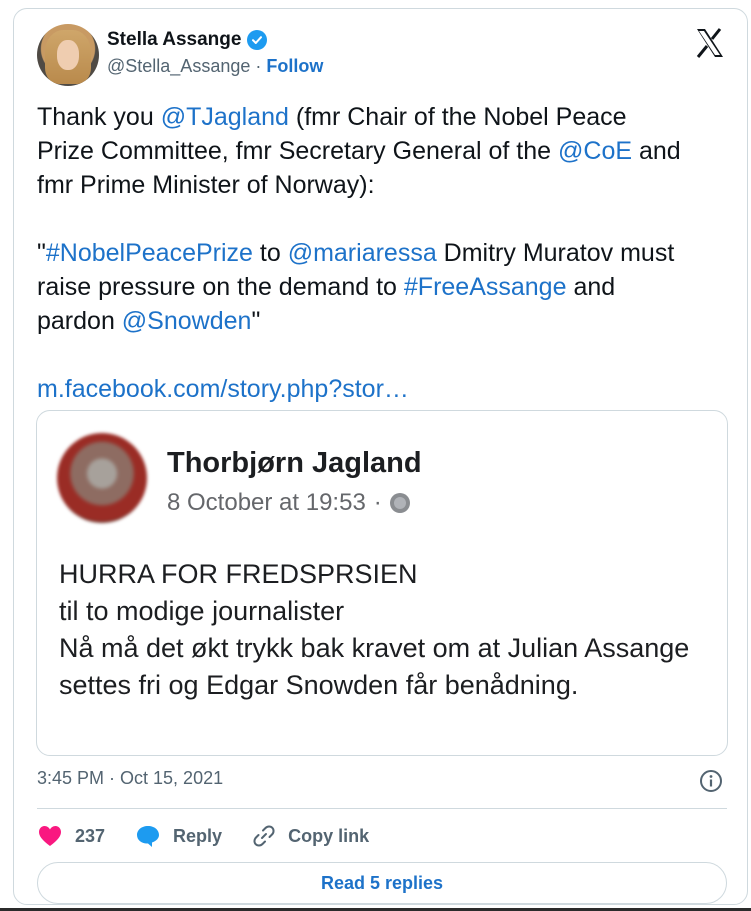  Describe the element at coordinates (130, 778) in the screenshot. I see `tweet-timestamp: 3:45 PM · Oct 15, 2021` at that location.